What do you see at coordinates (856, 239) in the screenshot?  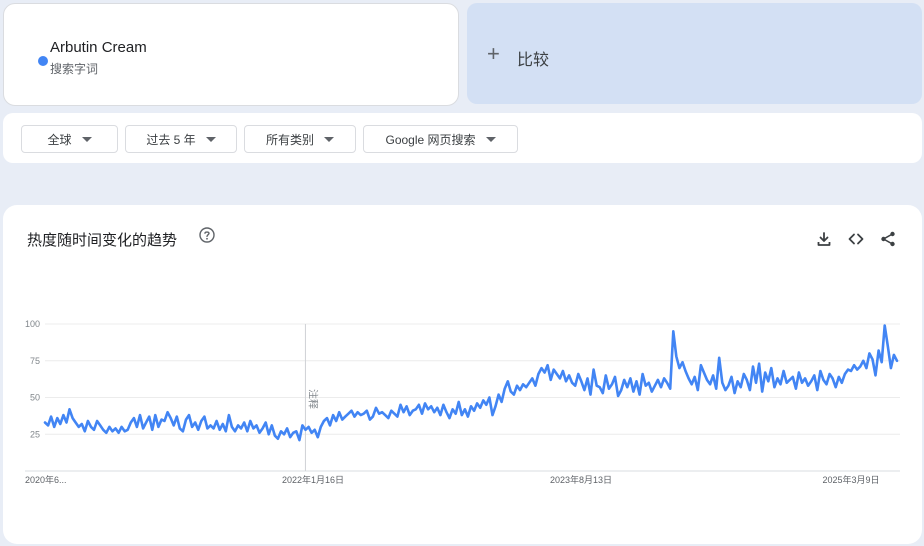 I see `embed-icon` at bounding box center [856, 239].